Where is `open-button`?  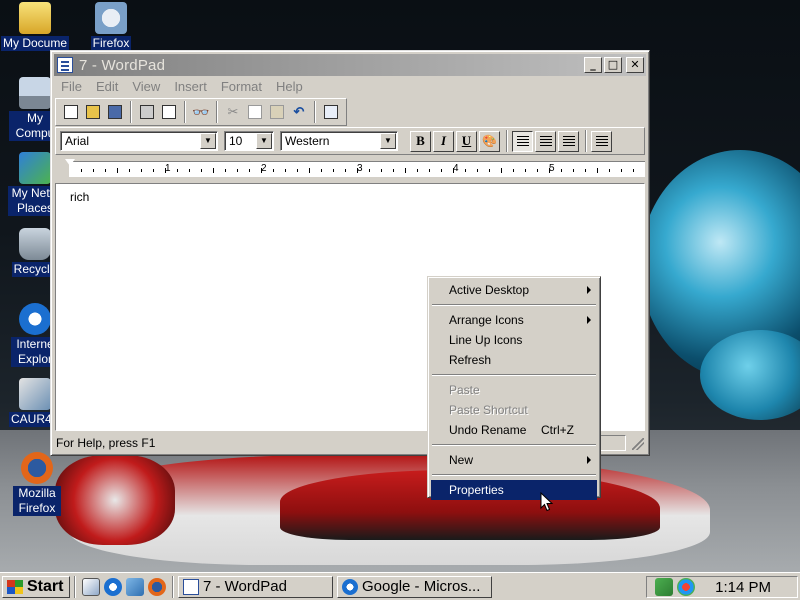
open-button is located at coordinates (93, 112).